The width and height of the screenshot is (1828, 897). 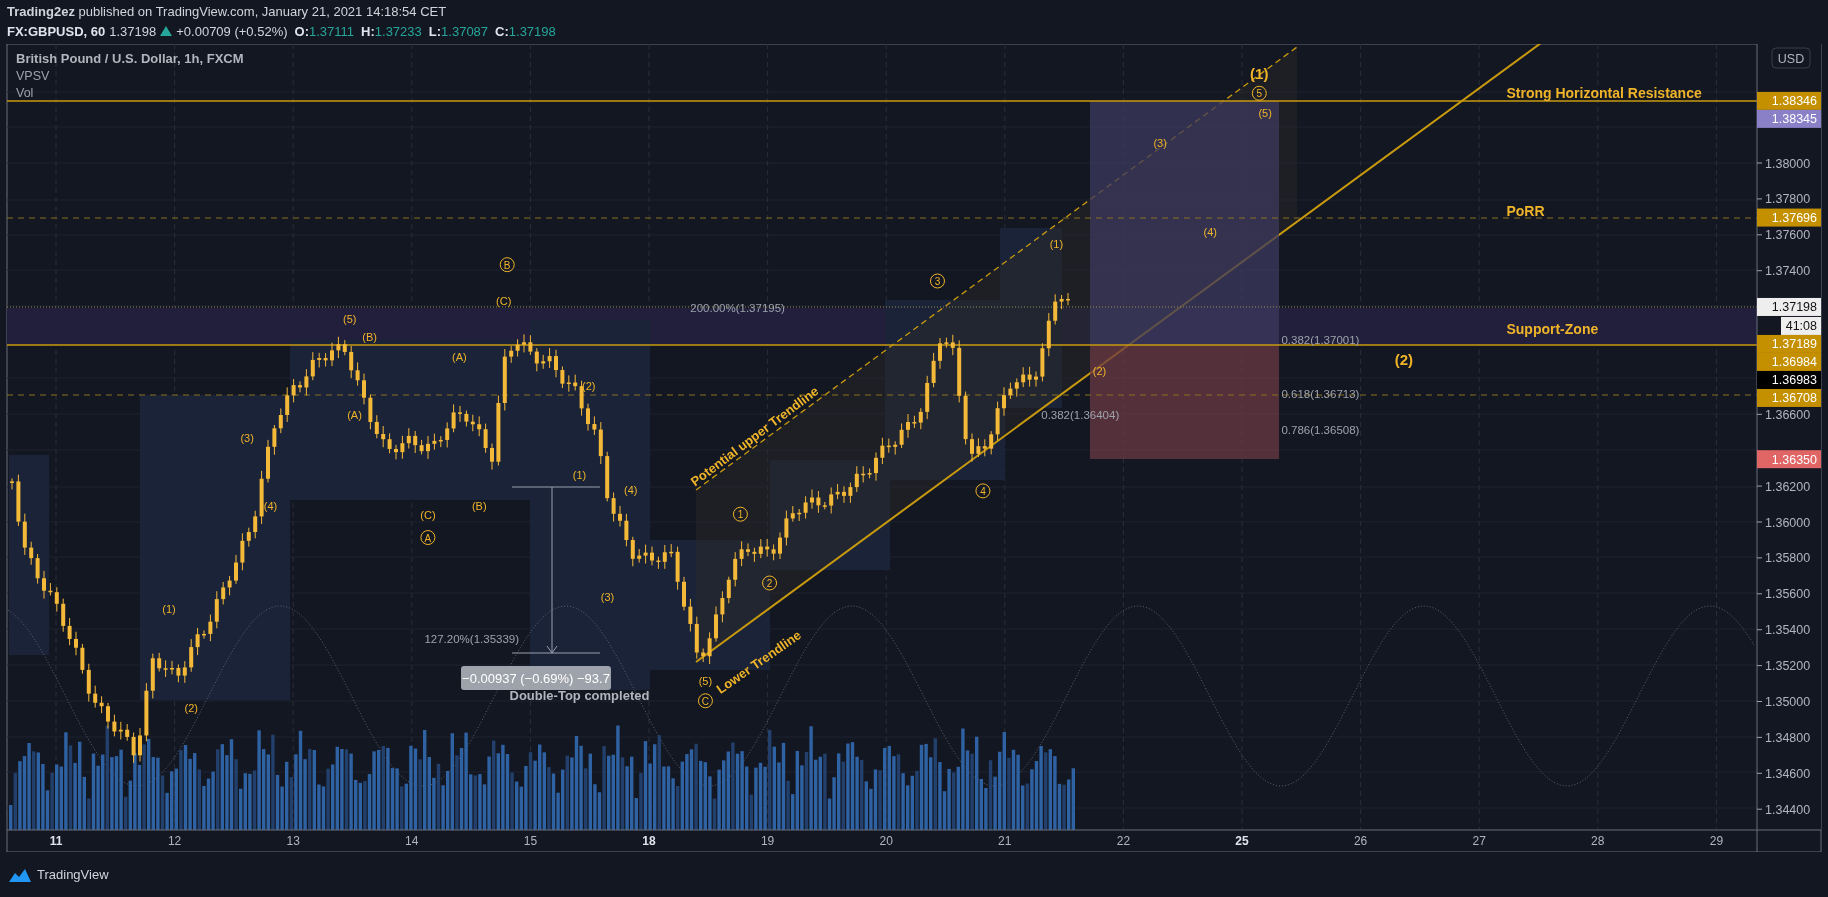 I want to click on fib-level-label: 0.618(1.36713), so click(x=1320, y=394).